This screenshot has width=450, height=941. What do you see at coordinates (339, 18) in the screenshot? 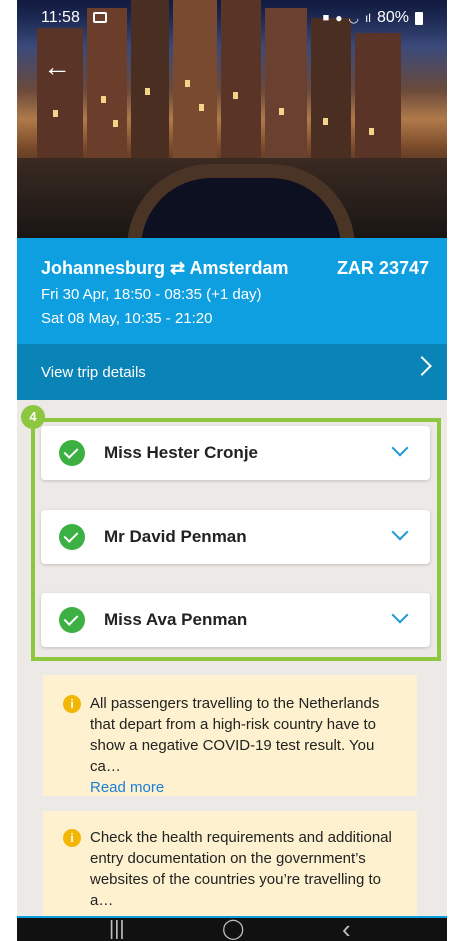
I see `location-icon: ●` at bounding box center [339, 18].